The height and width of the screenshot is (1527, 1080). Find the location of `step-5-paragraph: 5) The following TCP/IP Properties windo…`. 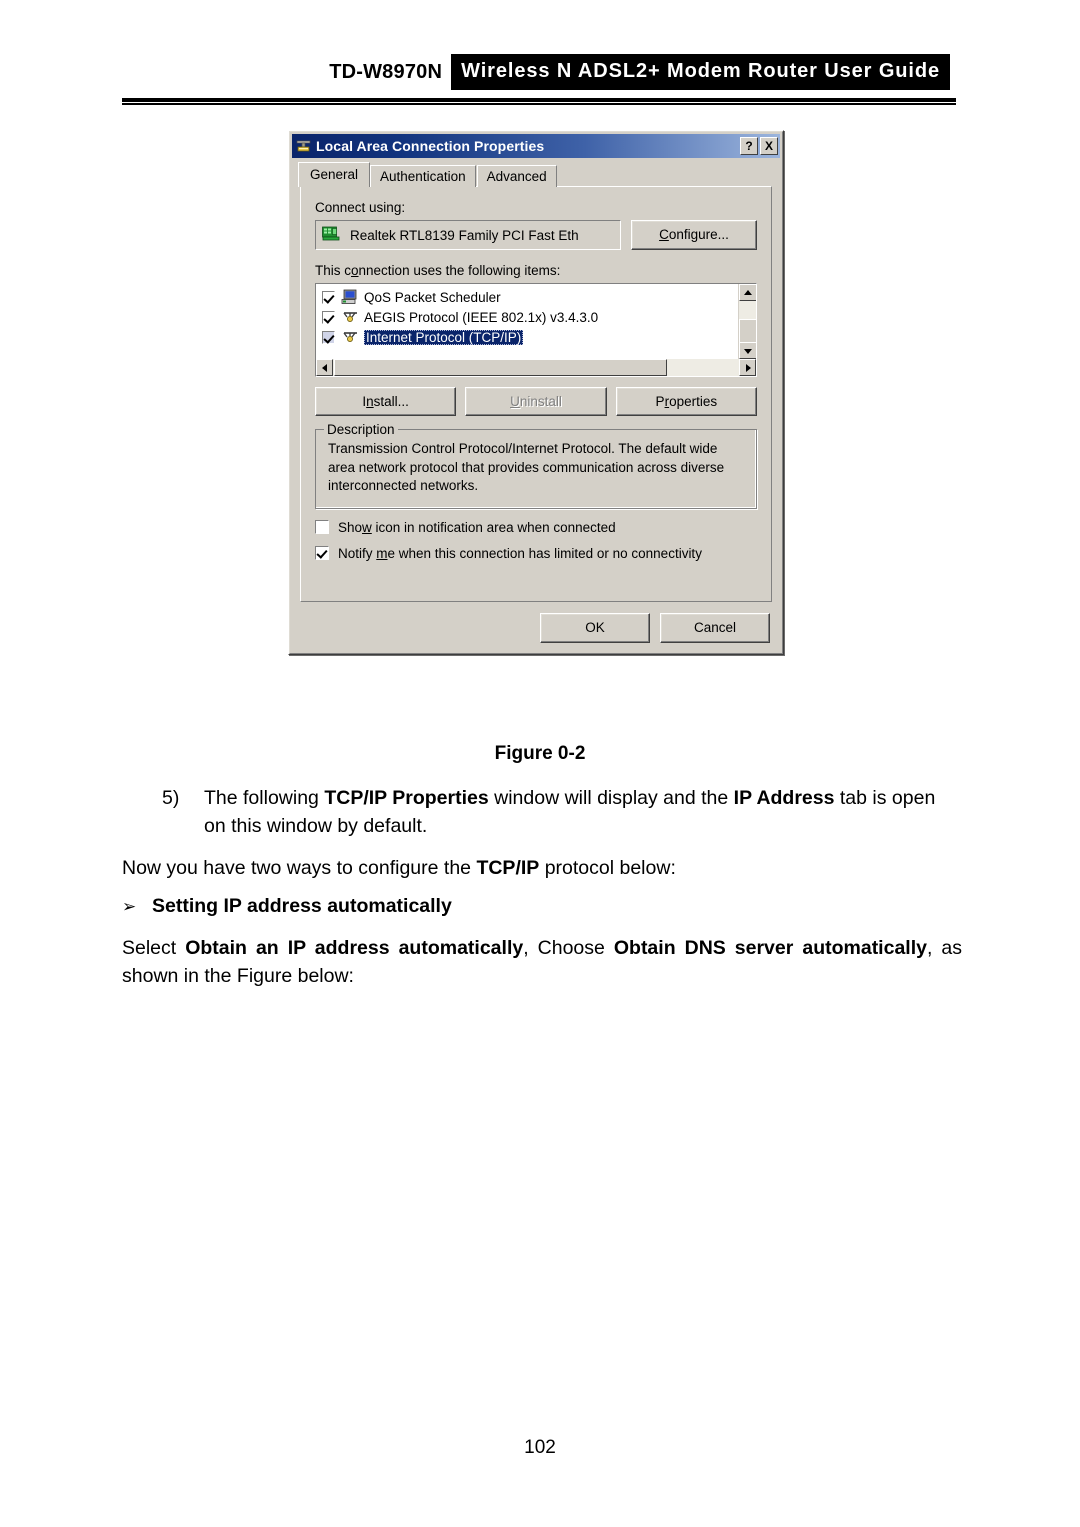

step-5-paragraph: 5) The following TCP/IP Properties windo… is located at coordinates (562, 812).